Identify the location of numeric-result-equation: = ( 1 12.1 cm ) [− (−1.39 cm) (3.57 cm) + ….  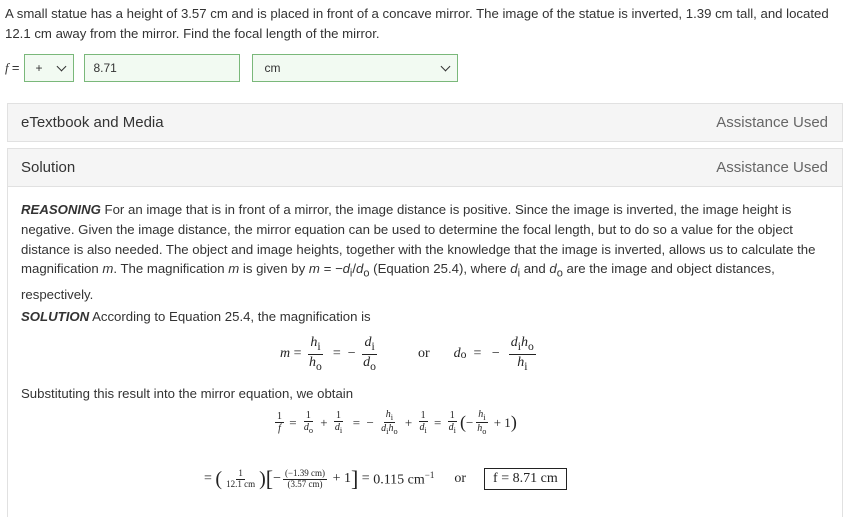
(385, 479).